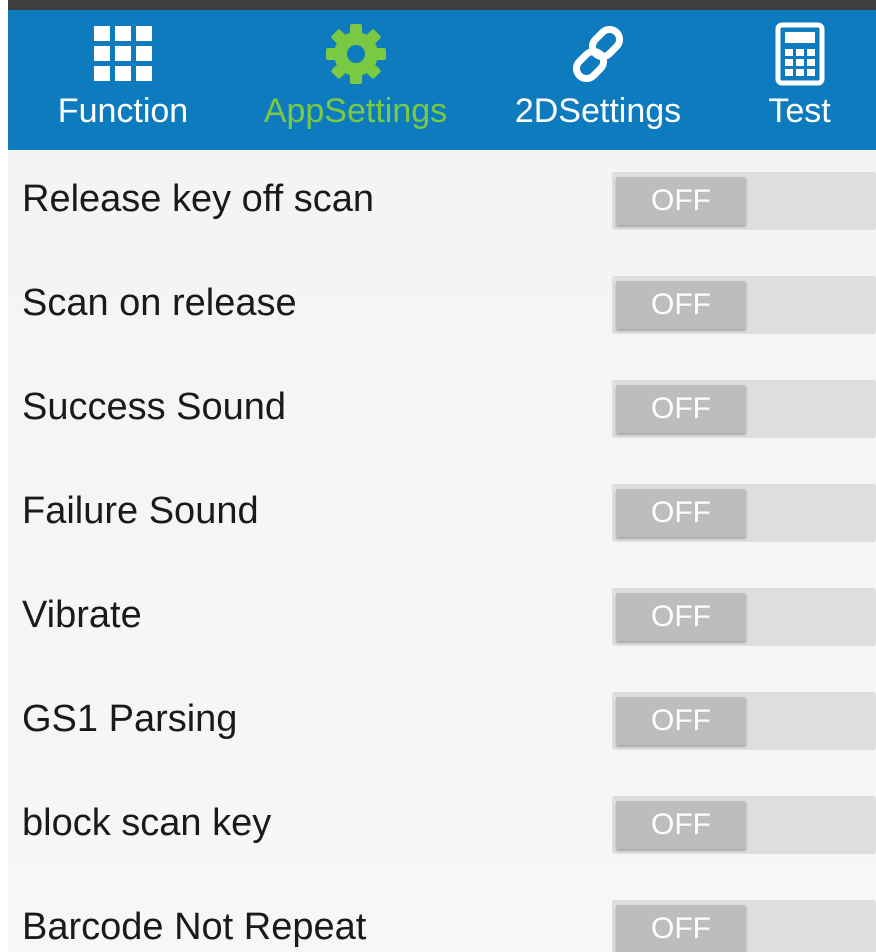  Describe the element at coordinates (147, 823) in the screenshot. I see `setting-label: block scan key` at that location.